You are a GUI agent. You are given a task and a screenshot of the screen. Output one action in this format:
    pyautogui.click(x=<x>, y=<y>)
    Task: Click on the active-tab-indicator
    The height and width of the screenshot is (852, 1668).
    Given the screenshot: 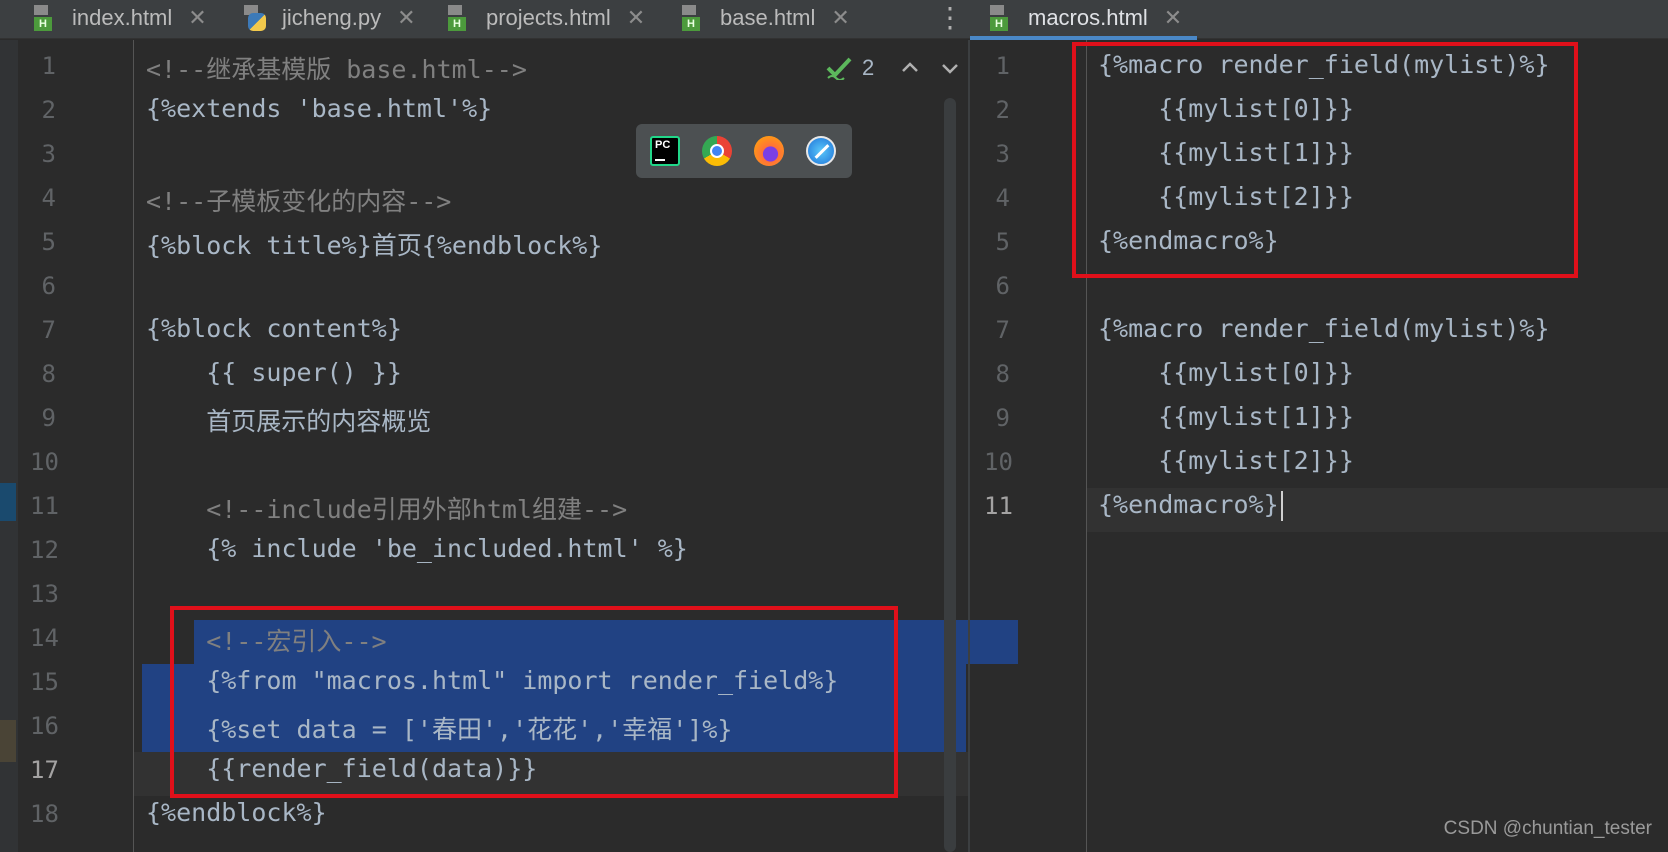 What is the action you would take?
    pyautogui.click(x=1083, y=38)
    